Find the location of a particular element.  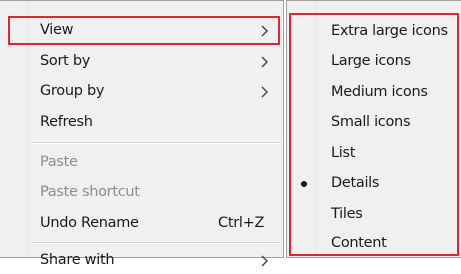

submenu-item-content: Content is located at coordinates (374, 243).